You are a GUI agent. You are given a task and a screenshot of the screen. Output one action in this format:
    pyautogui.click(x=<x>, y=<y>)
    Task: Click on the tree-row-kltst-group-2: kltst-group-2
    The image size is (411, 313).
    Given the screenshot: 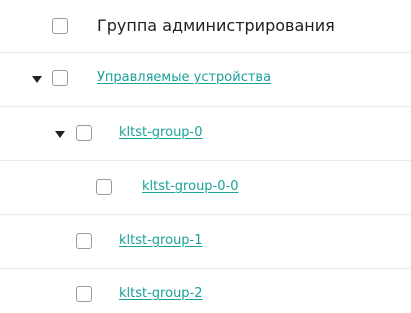 What is the action you would take?
    pyautogui.click(x=205, y=291)
    